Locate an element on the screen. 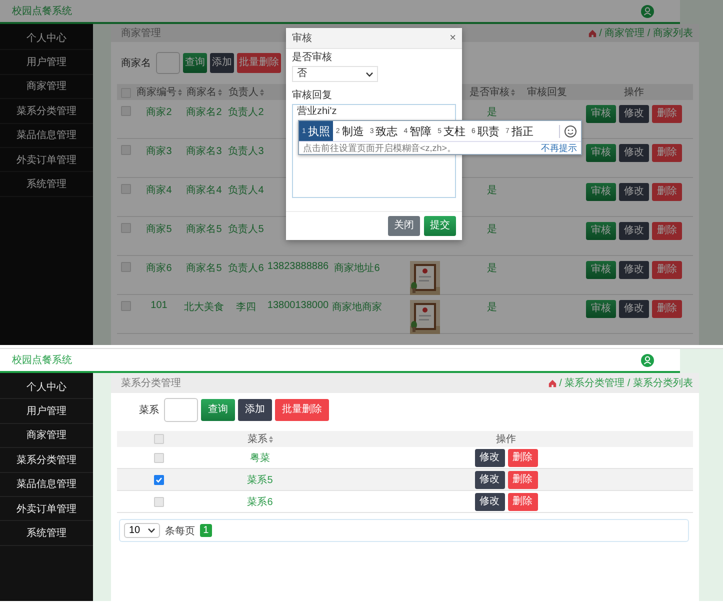  column-header: 商家编号 is located at coordinates (156, 92).